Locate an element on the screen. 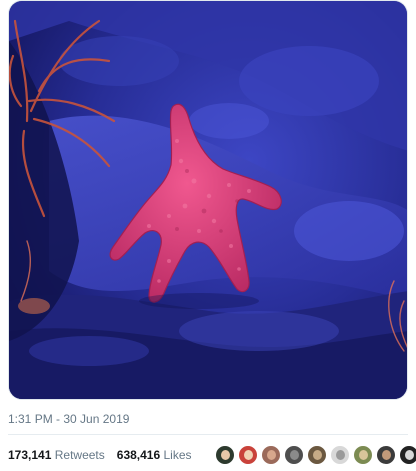 Image resolution: width=416 pixels, height=471 pixels. liker-avatars is located at coordinates (314, 455).